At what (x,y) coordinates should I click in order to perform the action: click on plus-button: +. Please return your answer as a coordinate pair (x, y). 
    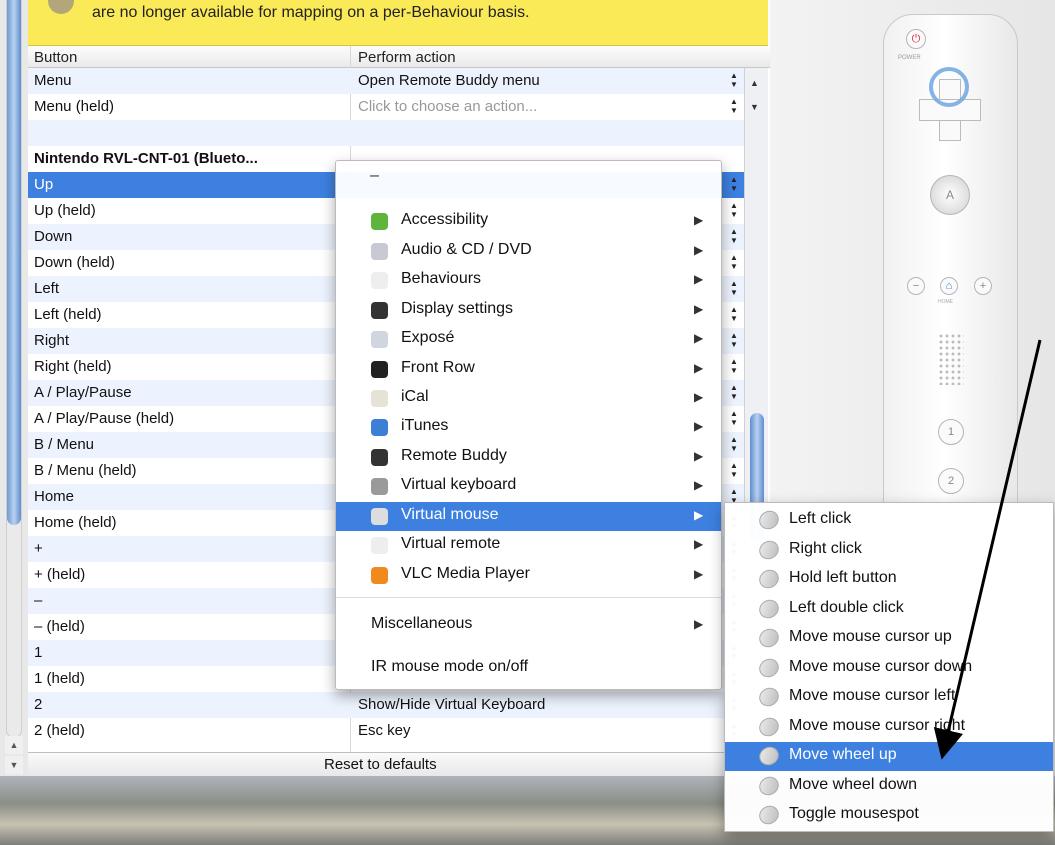
    Looking at the image, I should click on (983, 286).